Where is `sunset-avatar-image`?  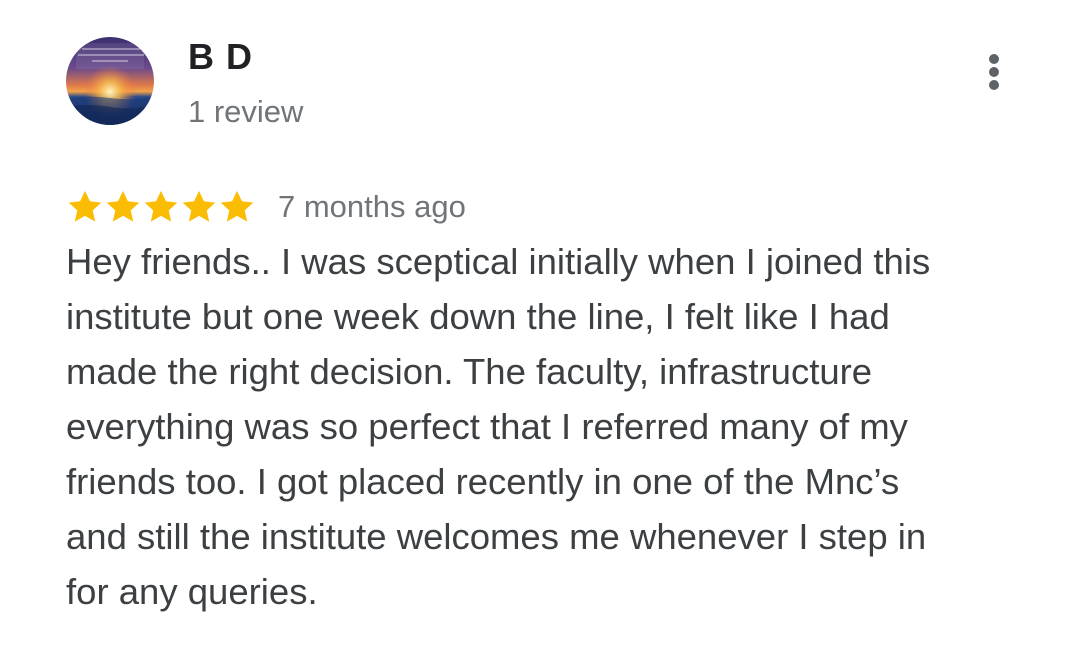
sunset-avatar-image is located at coordinates (110, 81).